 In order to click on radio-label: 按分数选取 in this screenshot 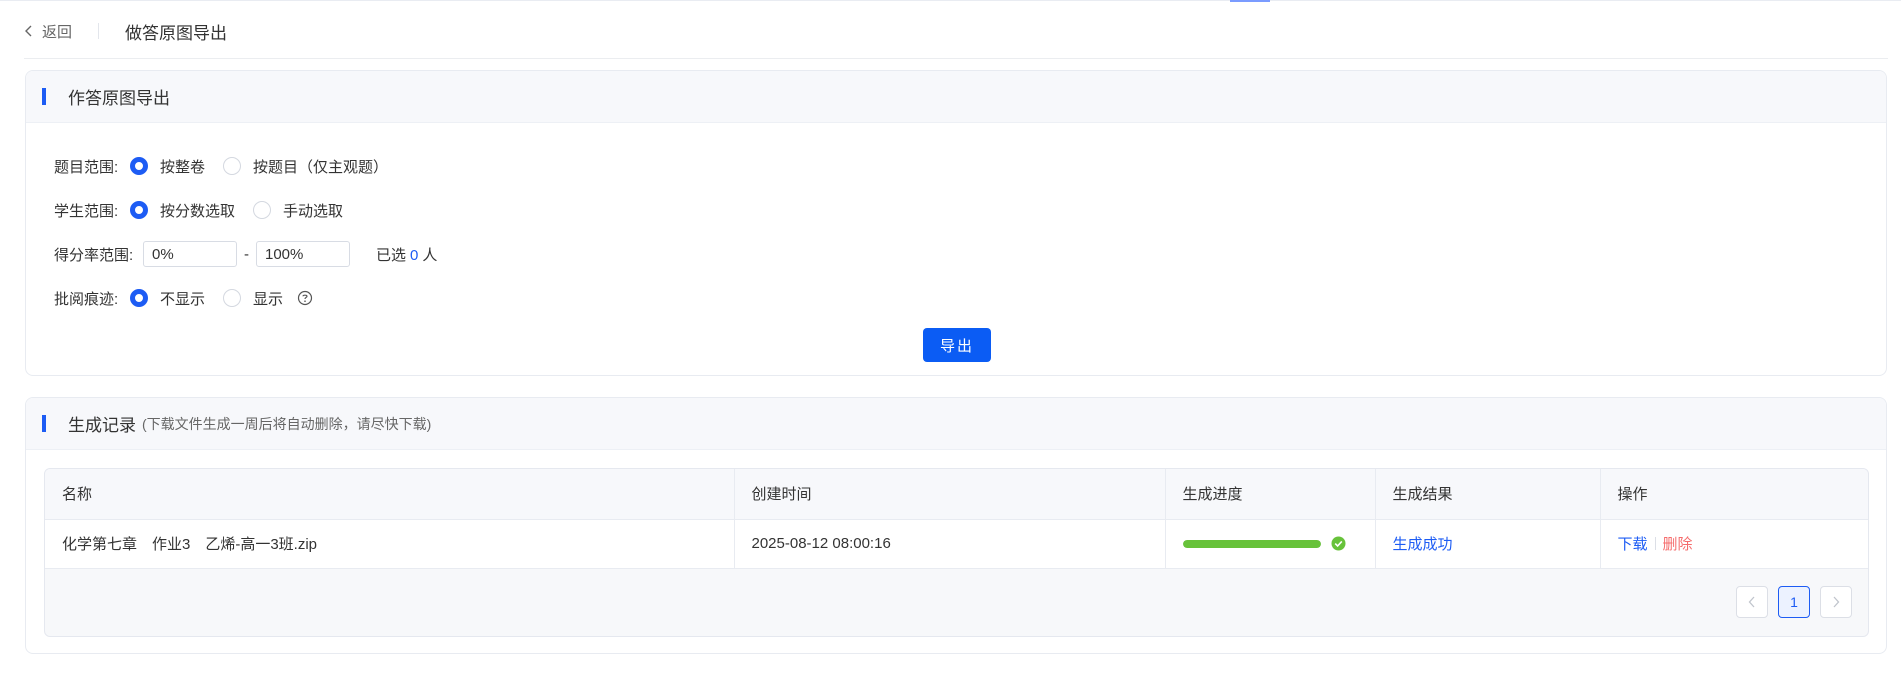, I will do `click(198, 211)`.